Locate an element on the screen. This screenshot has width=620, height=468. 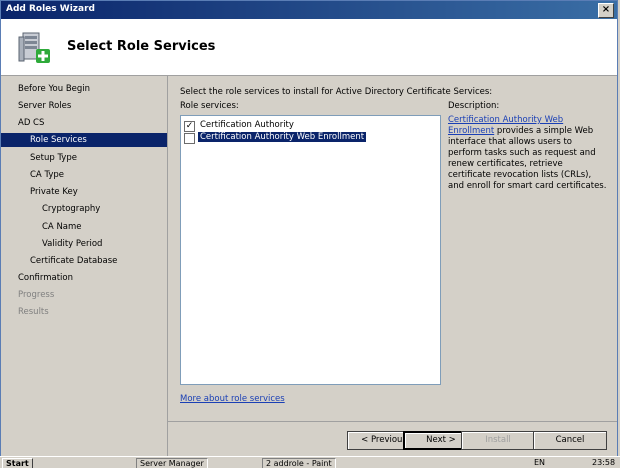
title-bar: Add Roles Wizard × is located at coordinates (309, 10).